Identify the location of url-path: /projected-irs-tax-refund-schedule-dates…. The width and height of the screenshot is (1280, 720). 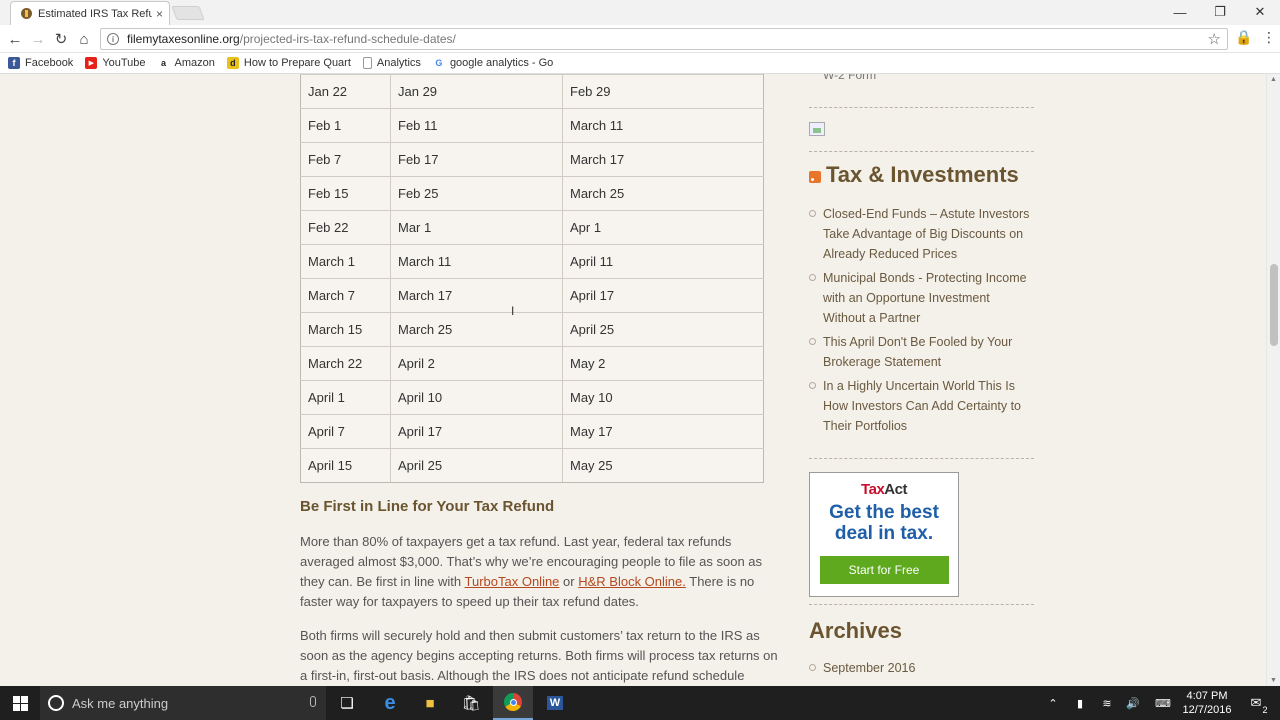
(347, 39).